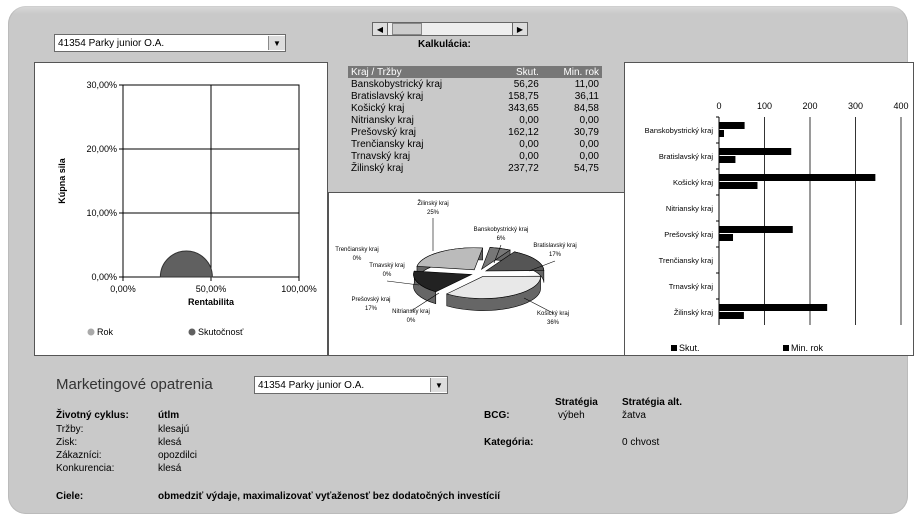 The height and width of the screenshot is (522, 917). What do you see at coordinates (688, 234) in the screenshot?
I see `category-label: Prešovský kraj` at bounding box center [688, 234].